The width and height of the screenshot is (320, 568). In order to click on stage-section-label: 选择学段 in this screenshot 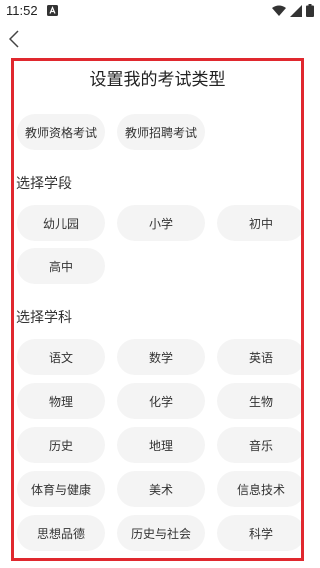, I will do `click(44, 184)`.